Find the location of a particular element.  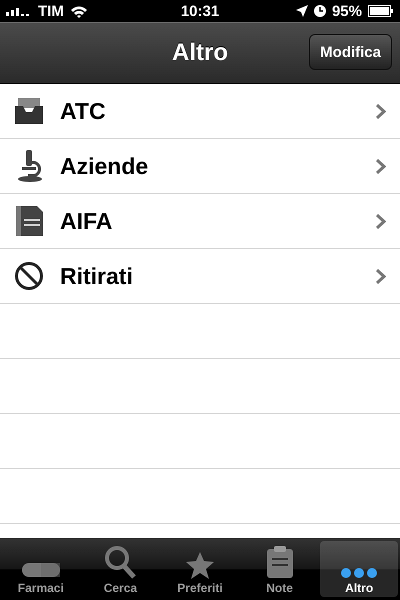

list-item: AIFA is located at coordinates (200, 221).